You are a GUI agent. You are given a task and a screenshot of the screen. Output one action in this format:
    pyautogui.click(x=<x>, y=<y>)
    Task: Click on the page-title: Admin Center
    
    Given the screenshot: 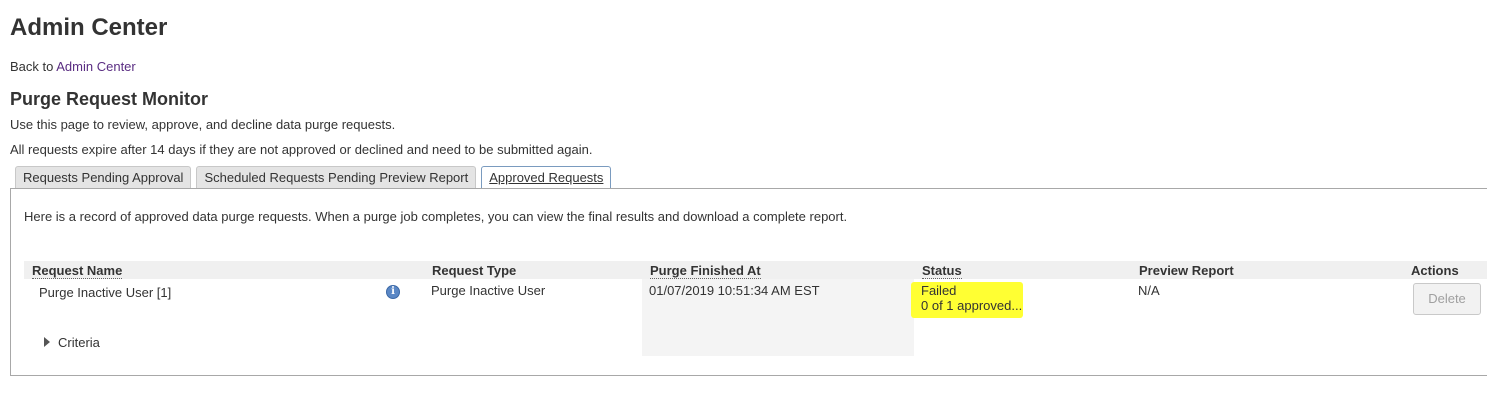 What is the action you would take?
    pyautogui.click(x=89, y=27)
    